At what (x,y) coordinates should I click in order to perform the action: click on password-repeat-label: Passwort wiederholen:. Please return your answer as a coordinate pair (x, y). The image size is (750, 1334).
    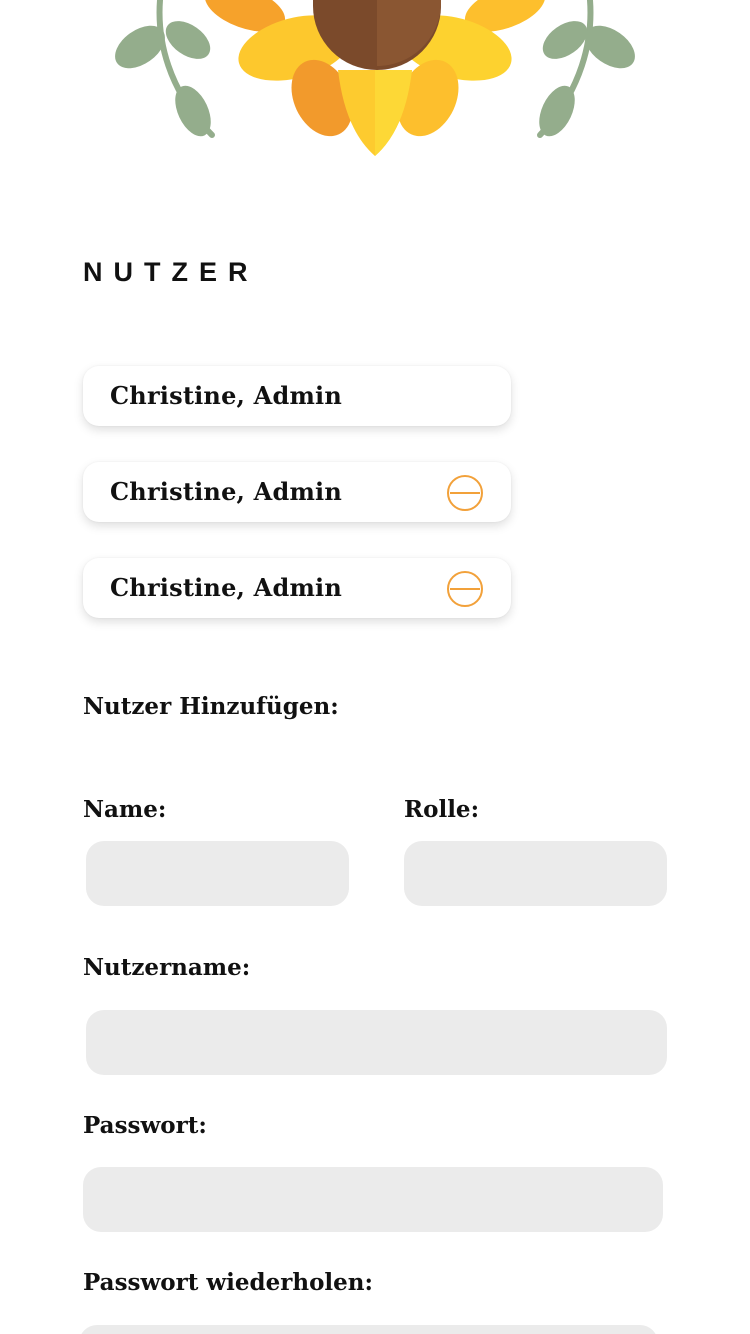
    Looking at the image, I should click on (228, 1282).